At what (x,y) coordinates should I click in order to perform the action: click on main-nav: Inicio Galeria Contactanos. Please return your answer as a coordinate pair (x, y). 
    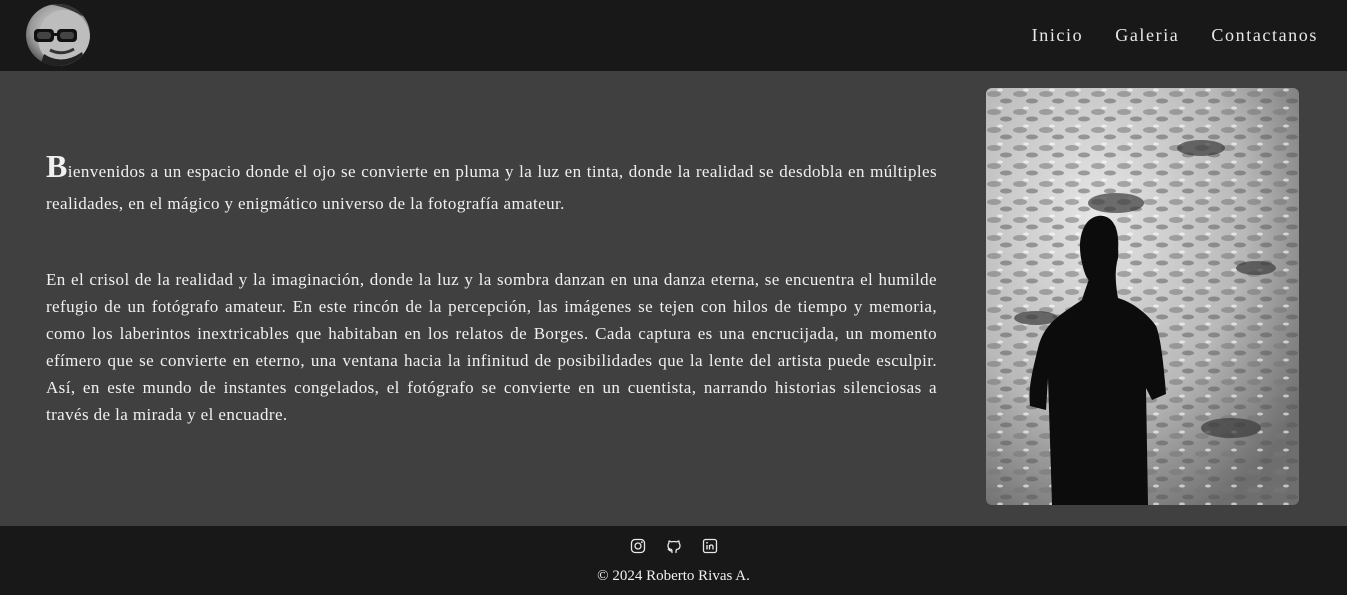
    Looking at the image, I should click on (1159, 35).